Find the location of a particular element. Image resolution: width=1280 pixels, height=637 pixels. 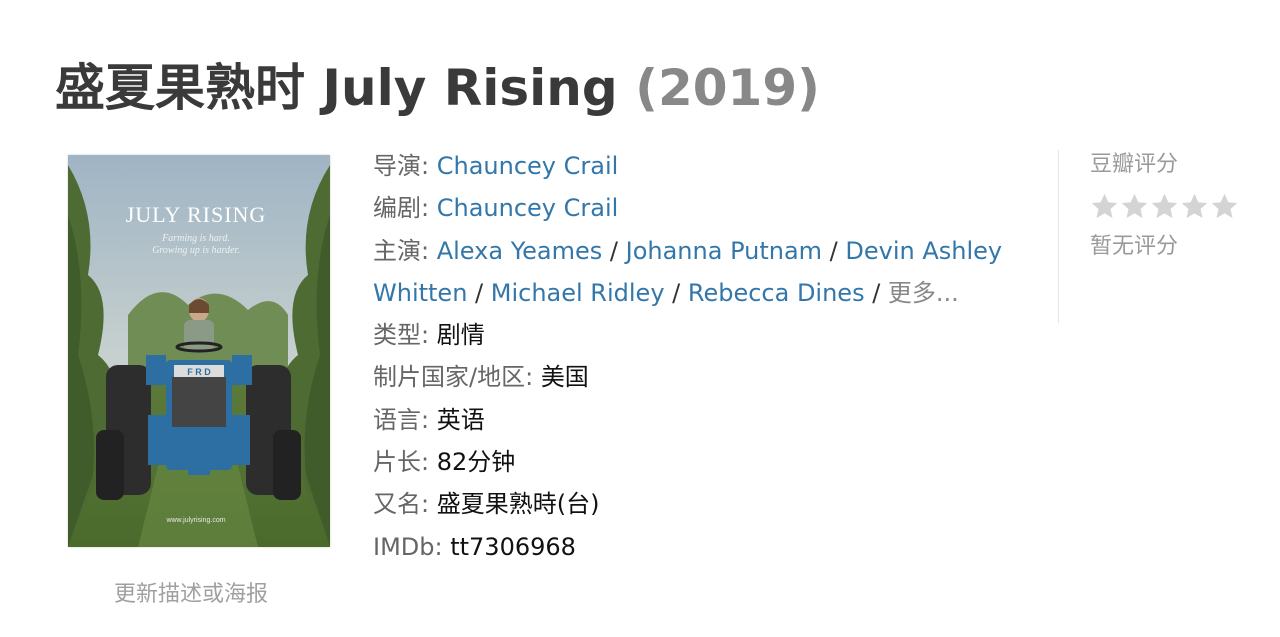

language-row: 语言: 英语 is located at coordinates (698, 420).